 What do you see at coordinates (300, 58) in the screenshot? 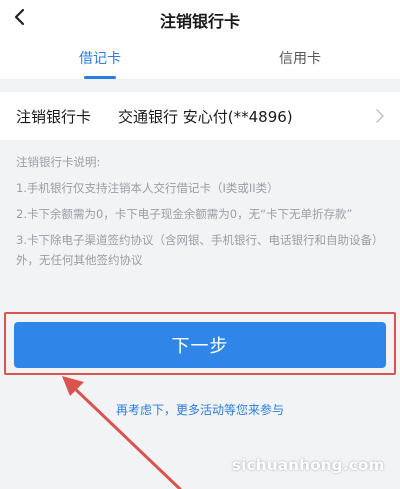
I see `tab-credit-card: 信用卡` at bounding box center [300, 58].